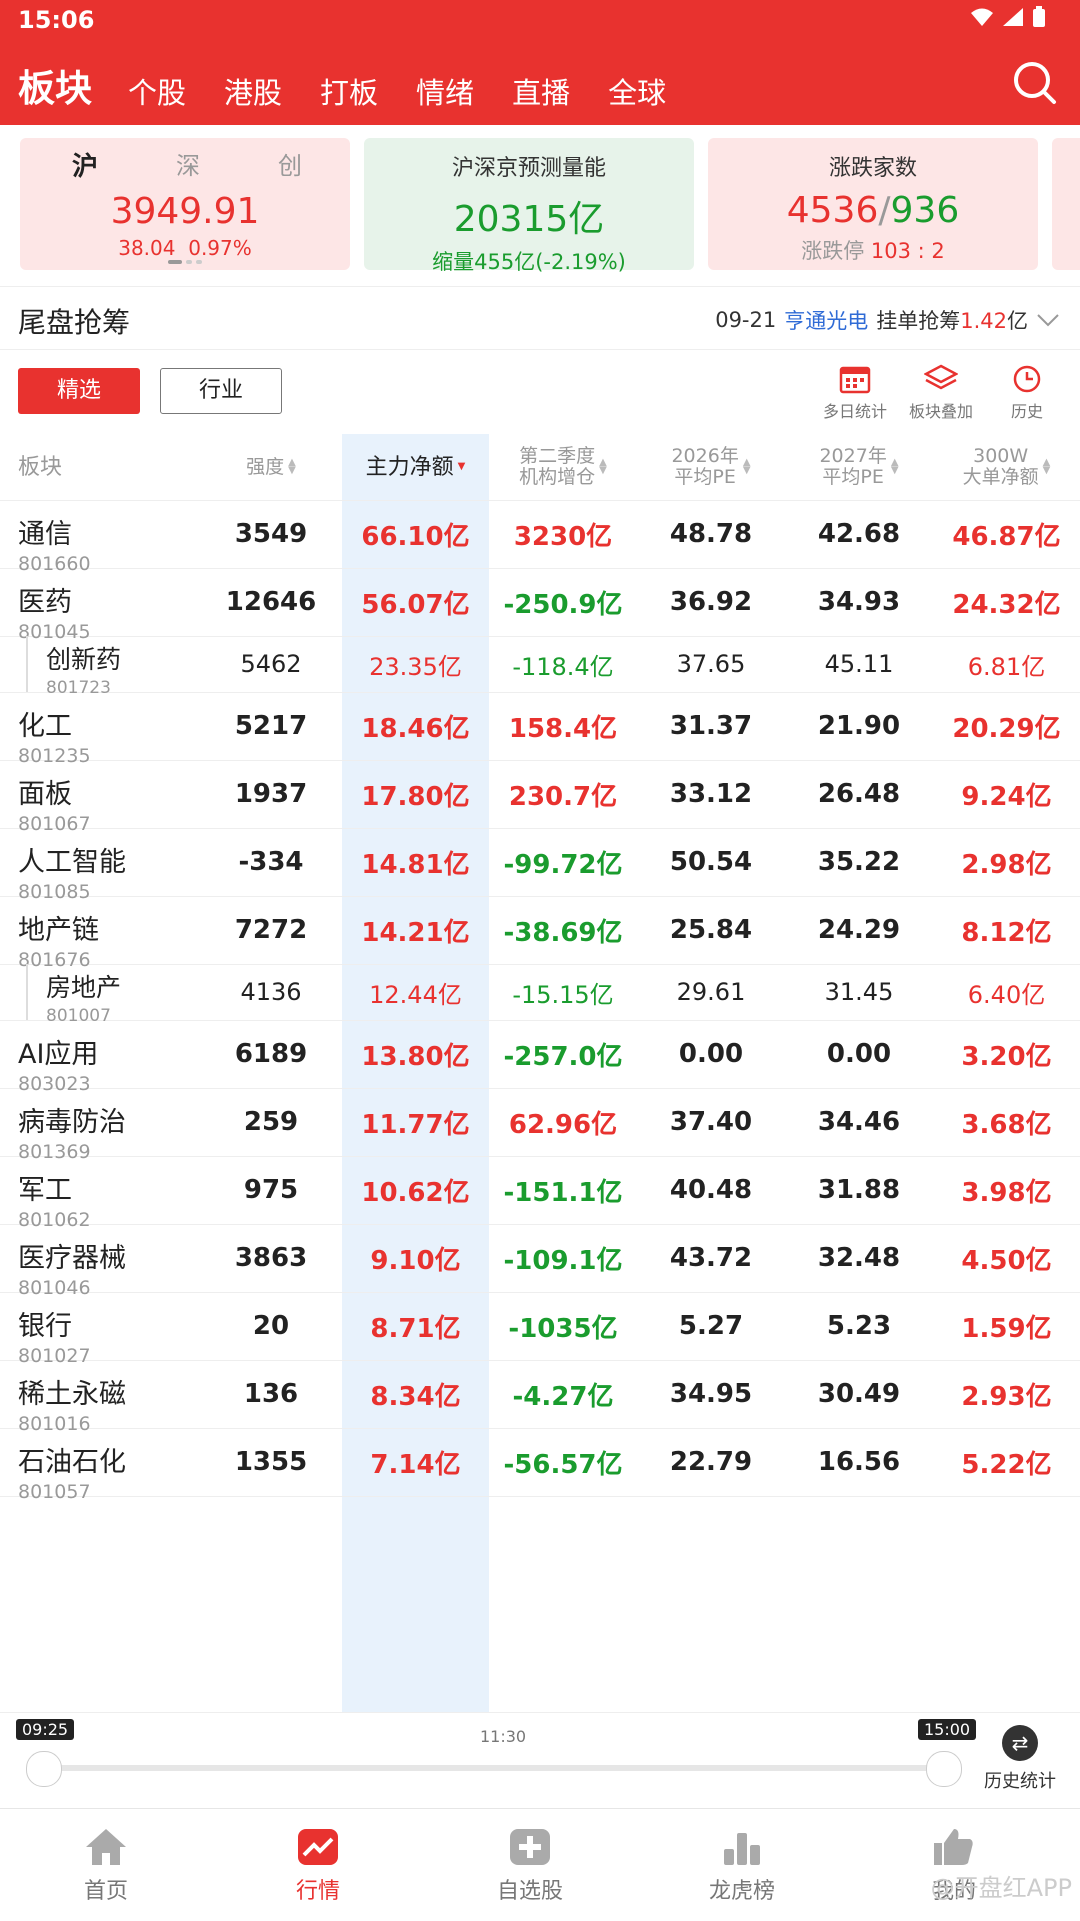 This screenshot has height=1921, width=1080. Describe the element at coordinates (85, 164) in the screenshot. I see `index-tab-sh: 沪` at that location.